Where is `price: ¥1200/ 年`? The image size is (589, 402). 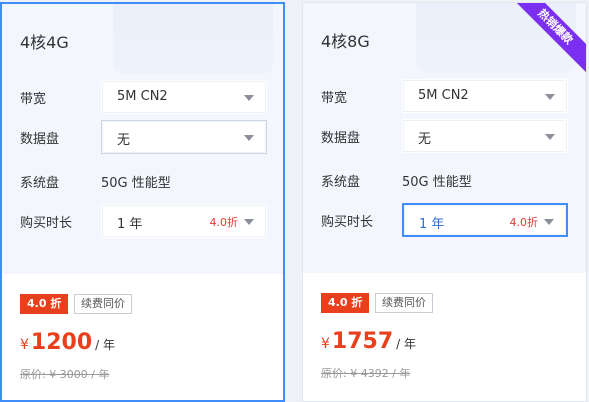
price: ¥1200/ 年 is located at coordinates (67, 342).